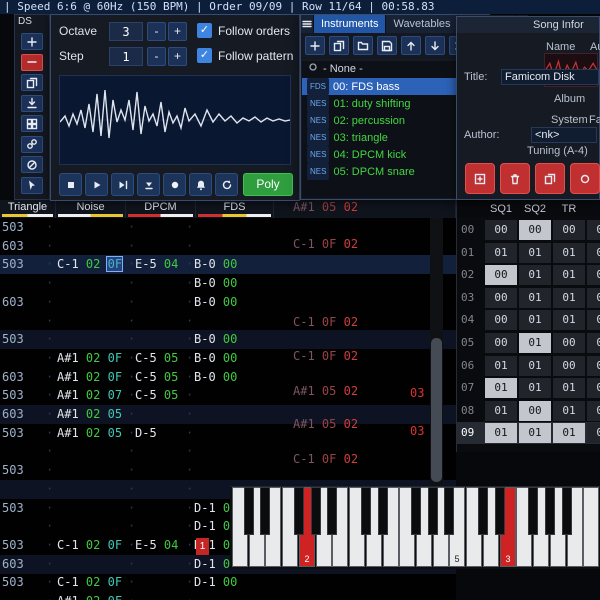  What do you see at coordinates (228, 470) in the screenshot?
I see `pattern-row: · · · 503` at bounding box center [228, 470].